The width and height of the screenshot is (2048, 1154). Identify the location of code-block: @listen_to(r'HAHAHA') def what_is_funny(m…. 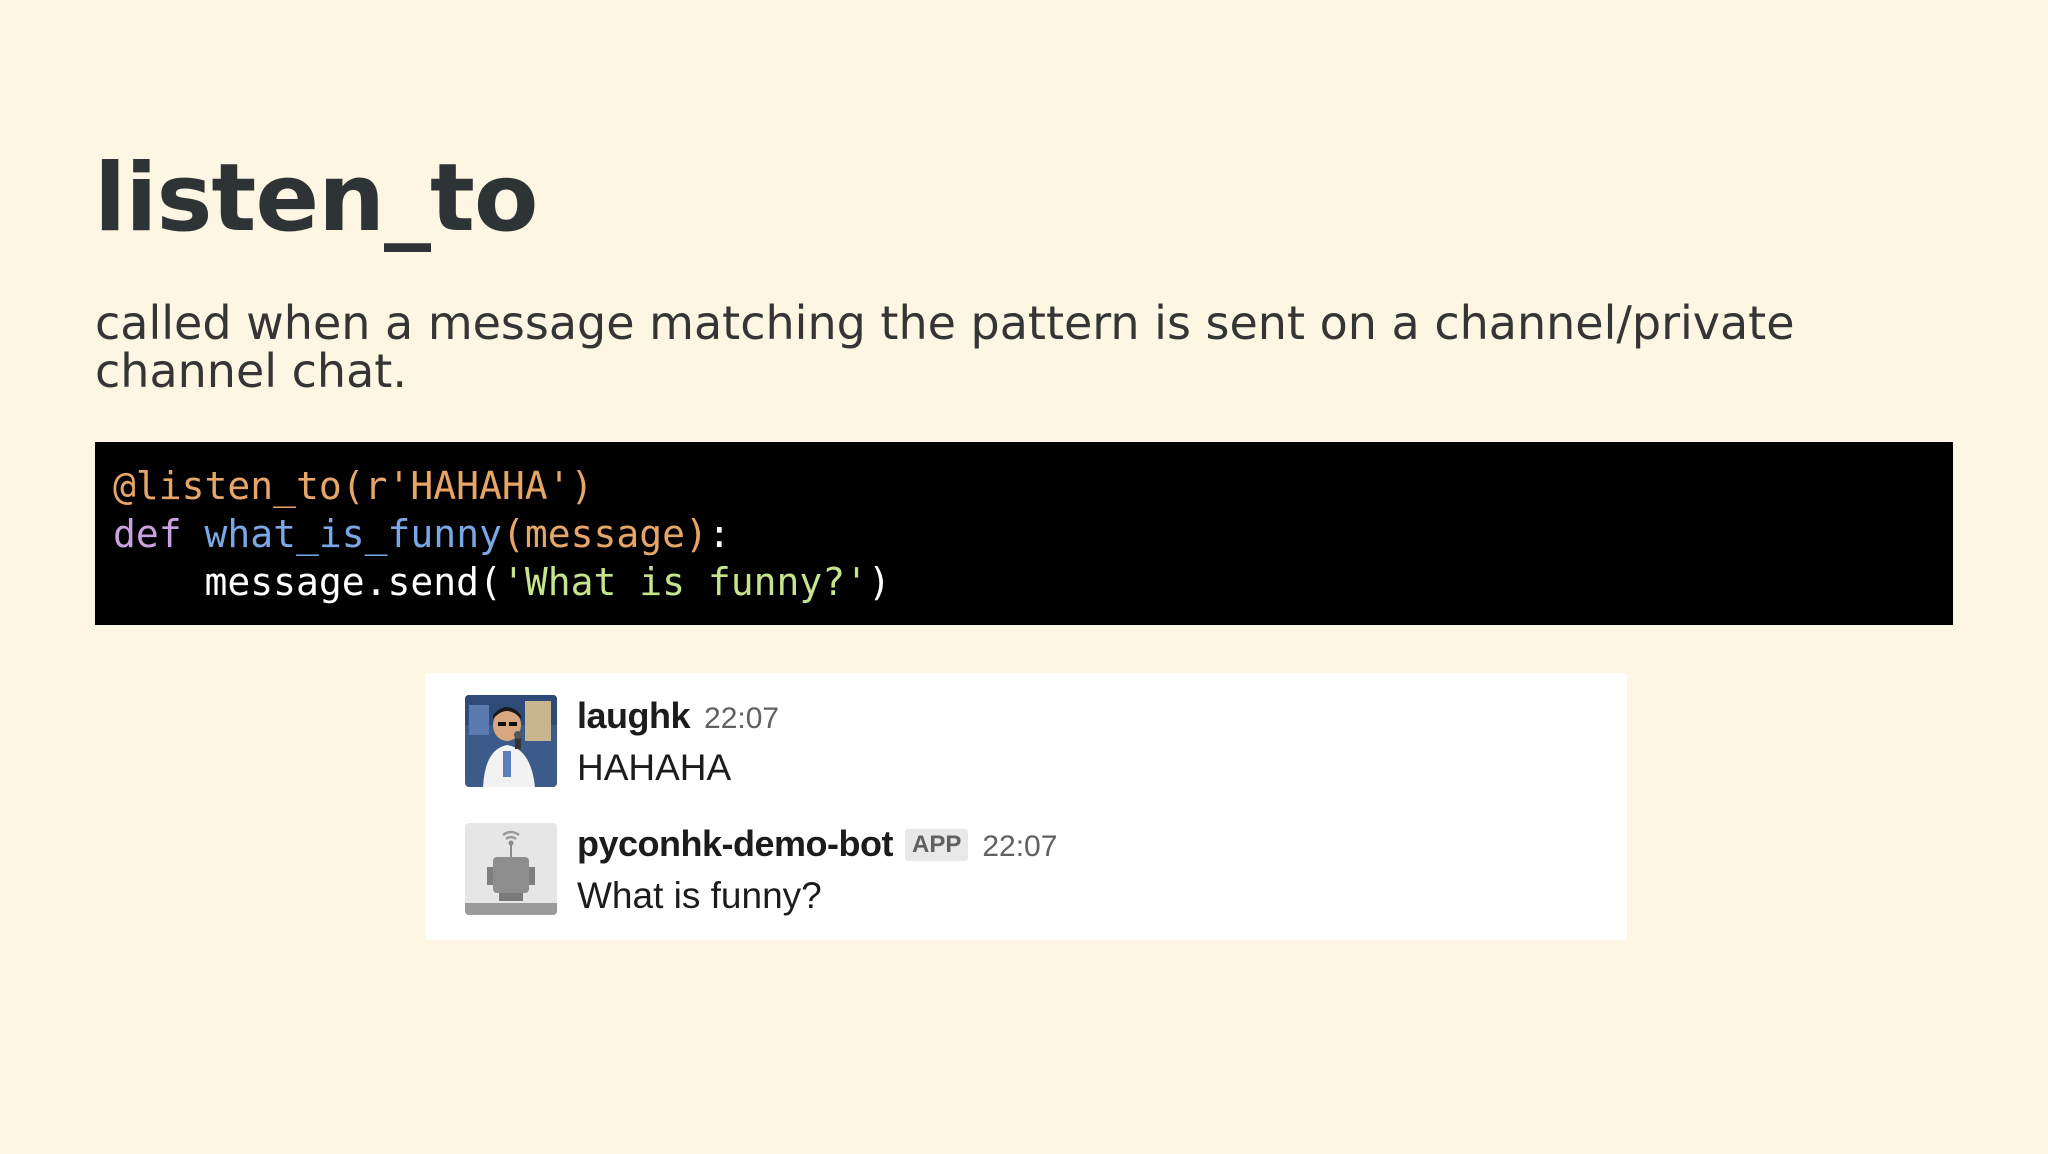
(1024, 533).